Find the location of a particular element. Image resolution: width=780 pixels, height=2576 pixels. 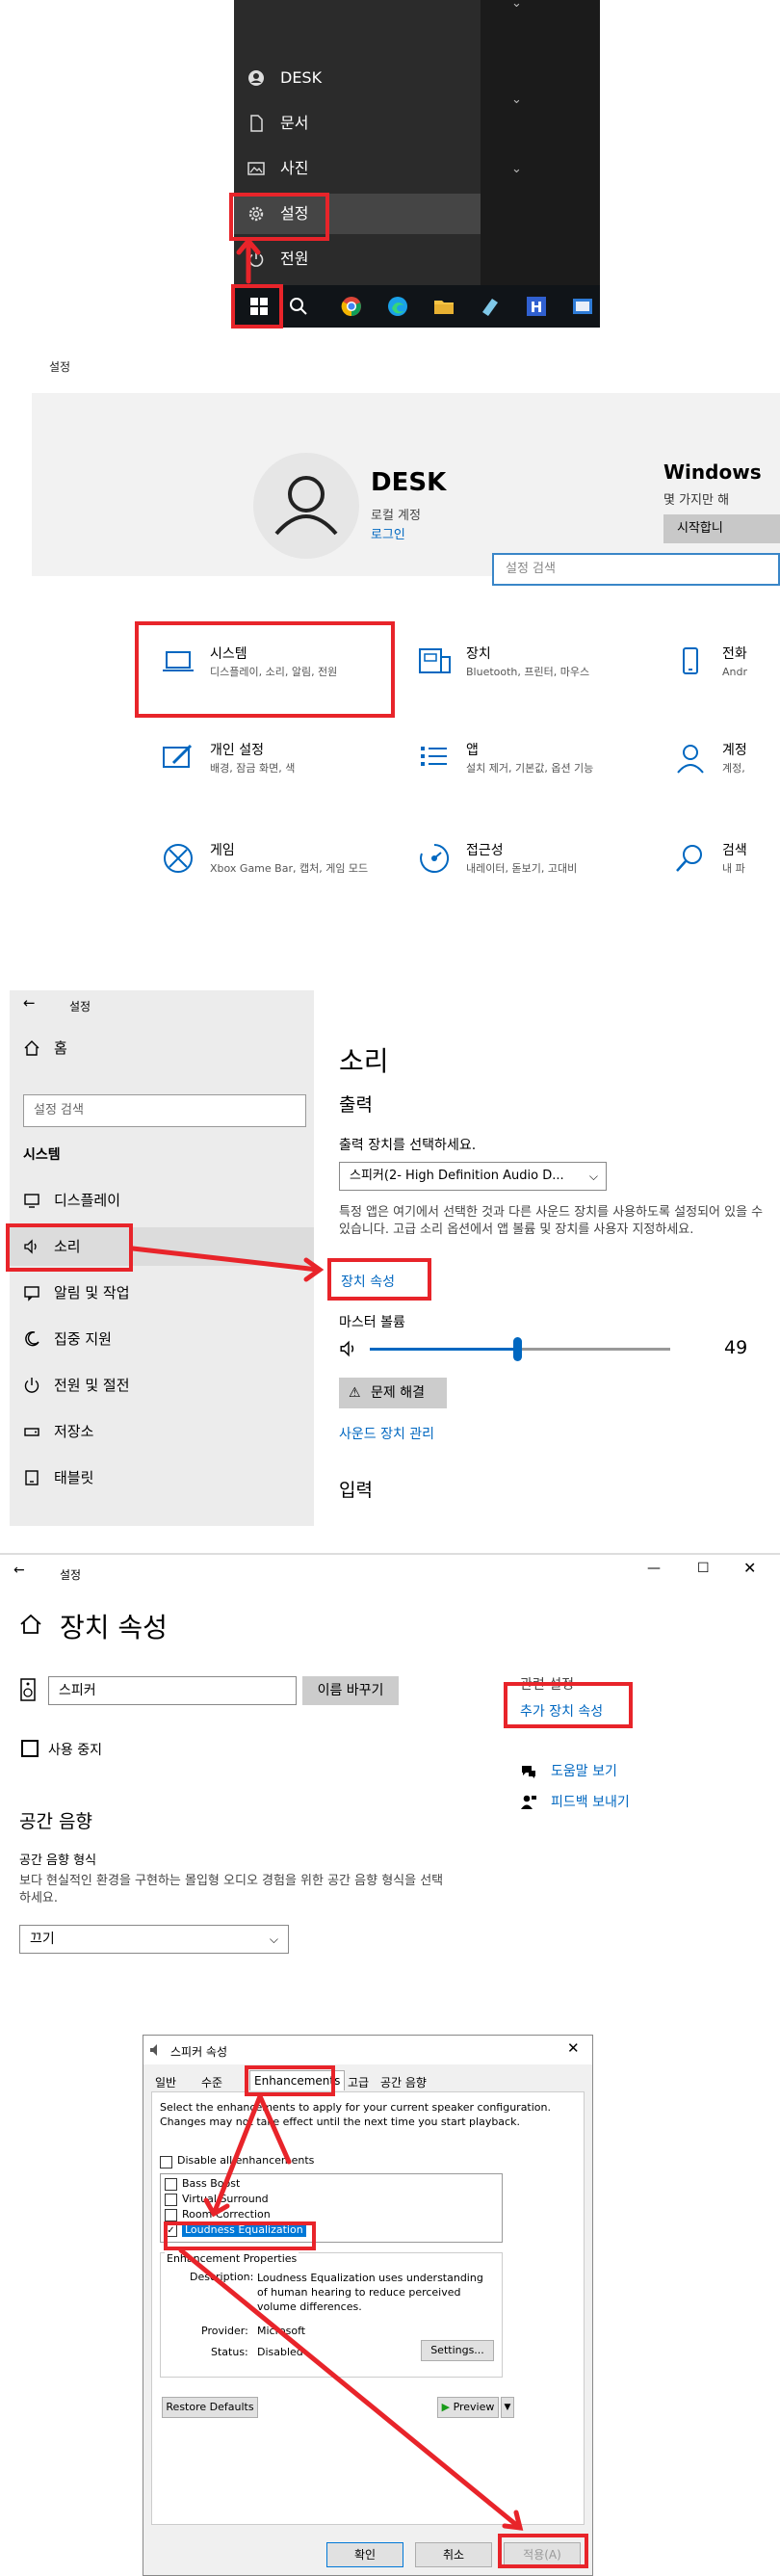

nav-display: 디스플레이 is located at coordinates (162, 1200).